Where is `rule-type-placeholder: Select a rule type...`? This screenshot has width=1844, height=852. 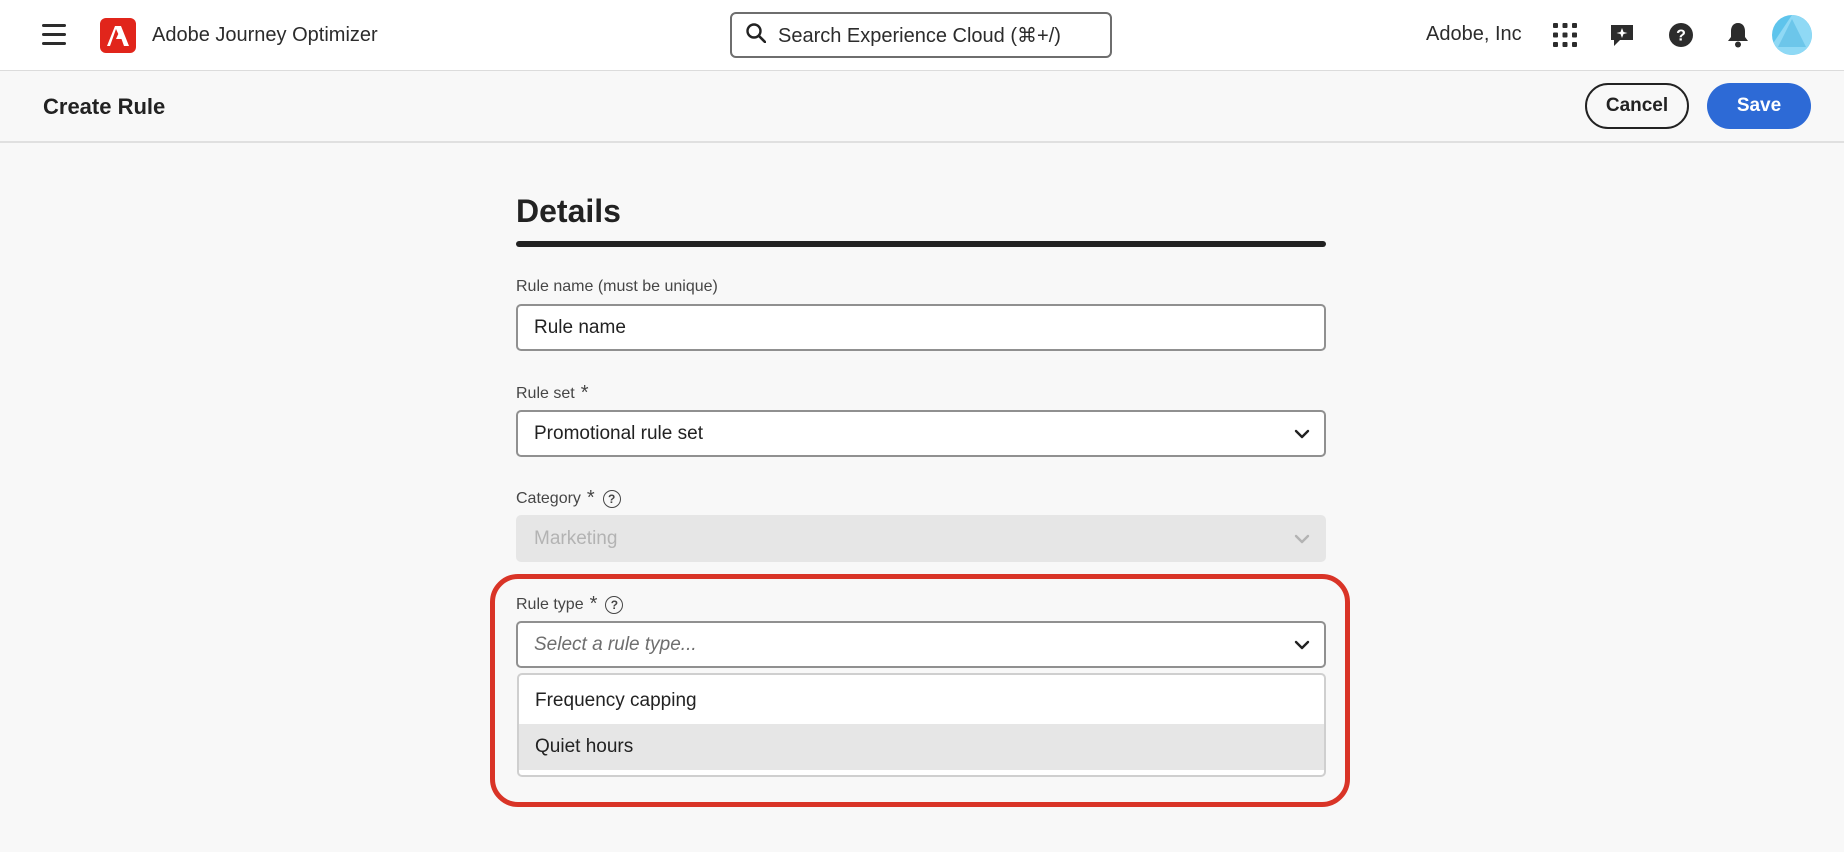 rule-type-placeholder: Select a rule type... is located at coordinates (615, 644).